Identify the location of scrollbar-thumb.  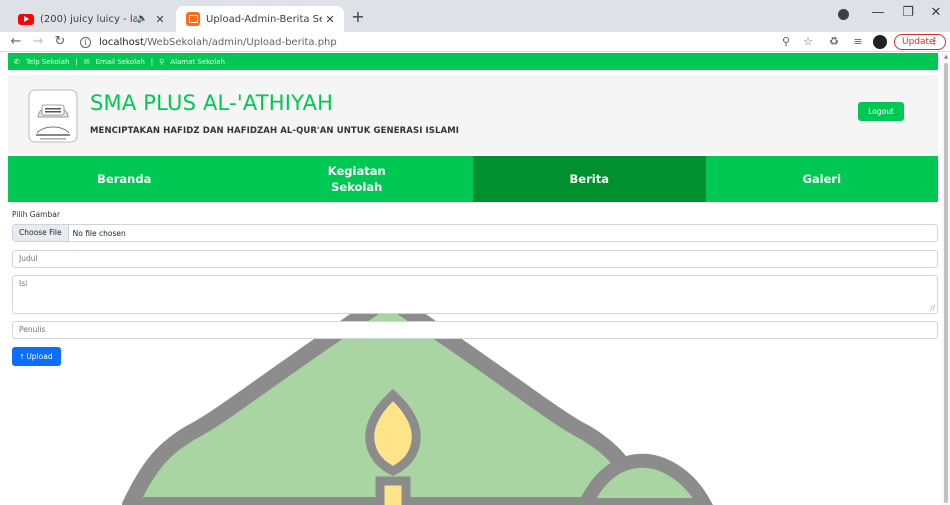
(946, 283).